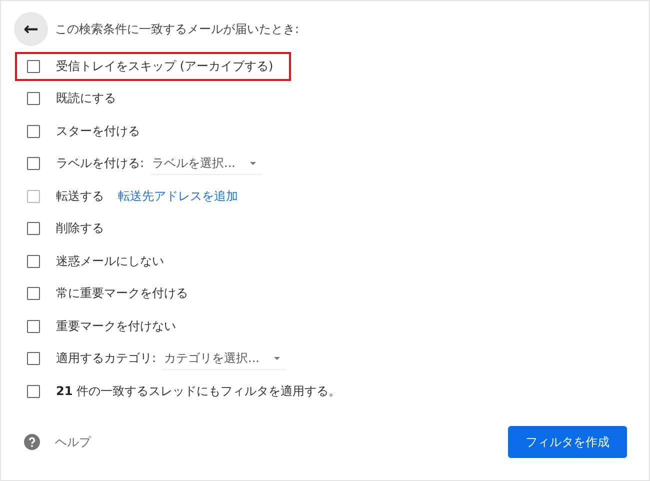 This screenshot has width=650, height=481. I want to click on option-label: ラベルを付ける:, so click(100, 163).